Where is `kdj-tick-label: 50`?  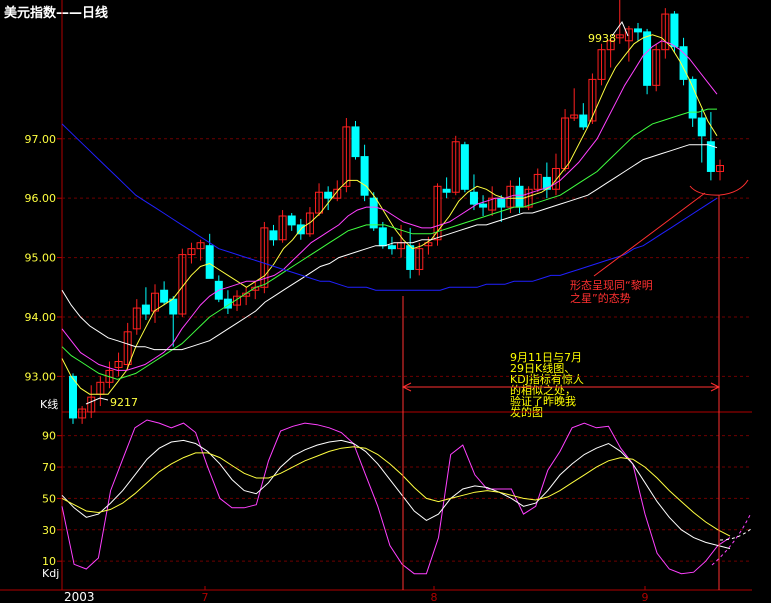 kdj-tick-label: 50 is located at coordinates (49, 498).